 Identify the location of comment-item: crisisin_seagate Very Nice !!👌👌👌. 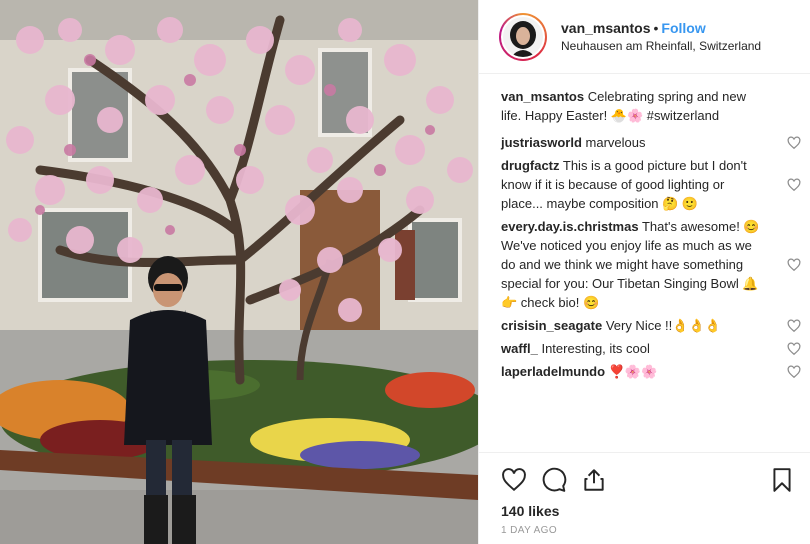
(651, 325).